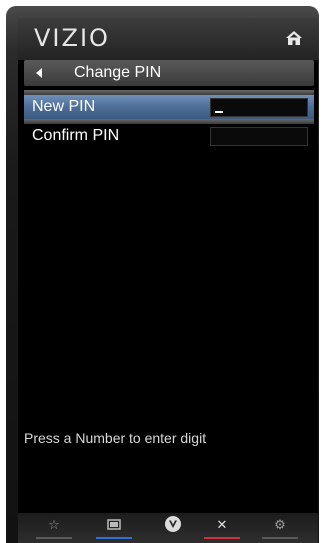  I want to click on hint-text: Press a Number to enter digit, so click(115, 438).